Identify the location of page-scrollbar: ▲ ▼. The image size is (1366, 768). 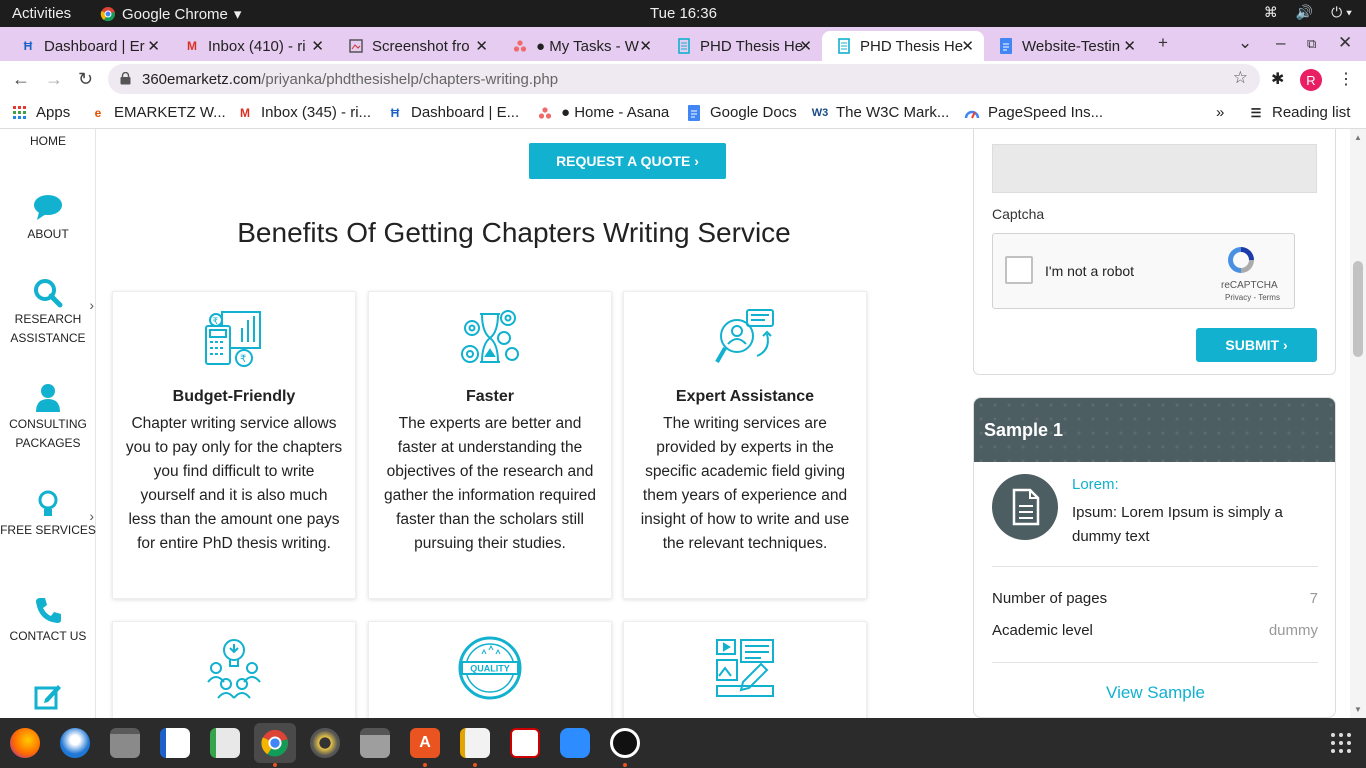
(1358, 423).